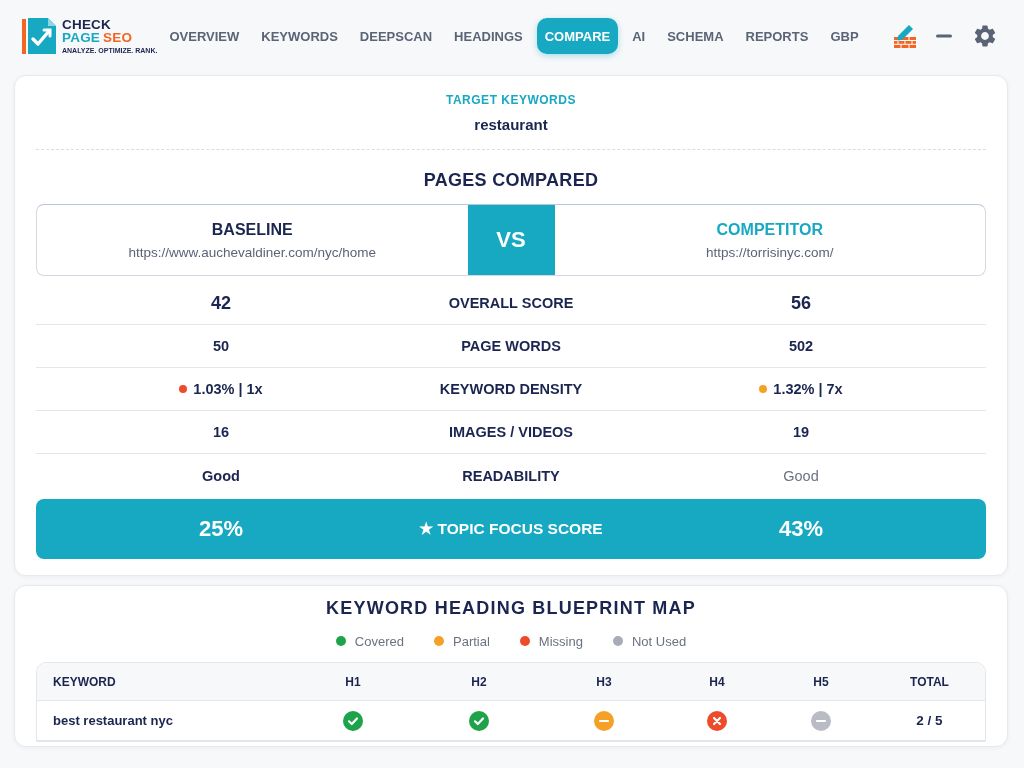  What do you see at coordinates (379, 641) in the screenshot?
I see `legend-label: Covered` at bounding box center [379, 641].